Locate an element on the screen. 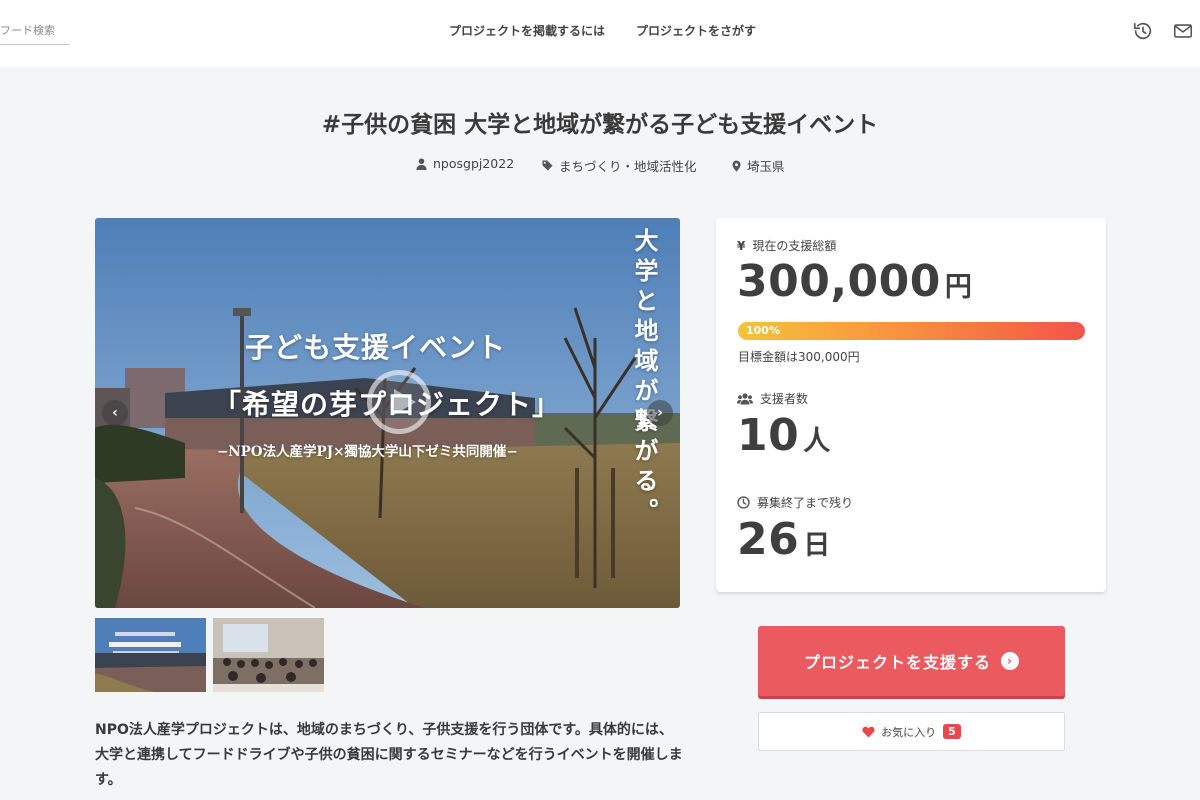  clock-icon is located at coordinates (743, 502).